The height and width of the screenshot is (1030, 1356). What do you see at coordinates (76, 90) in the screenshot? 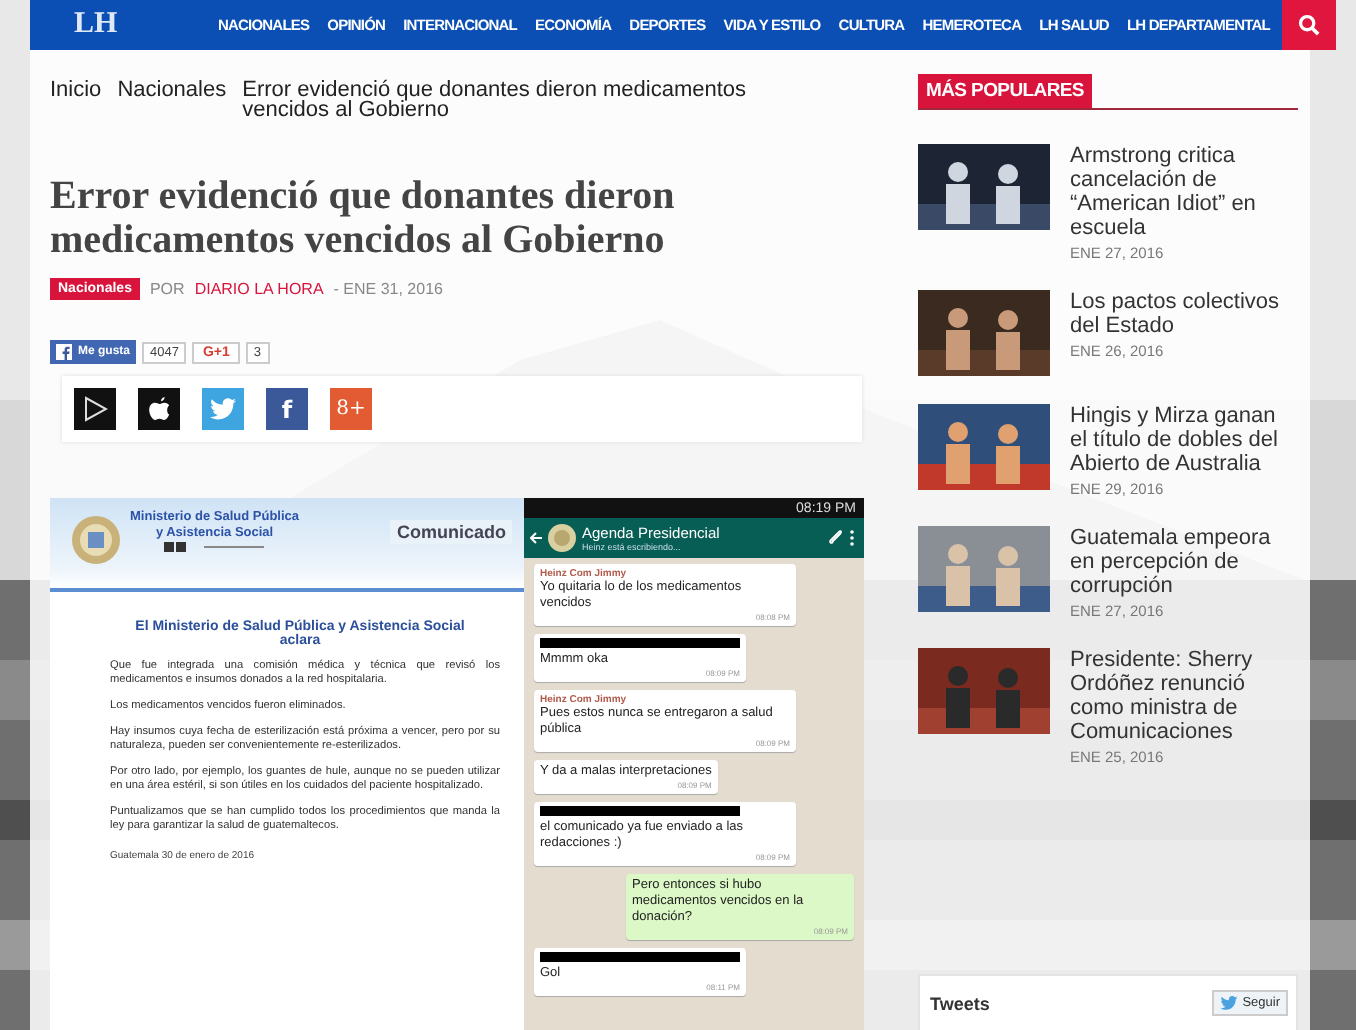
I see `breadcrumb-link: Inicio` at bounding box center [76, 90].